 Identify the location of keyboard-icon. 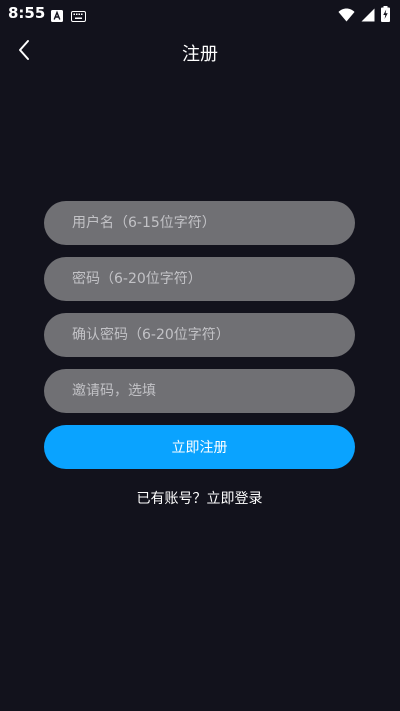
(78, 16).